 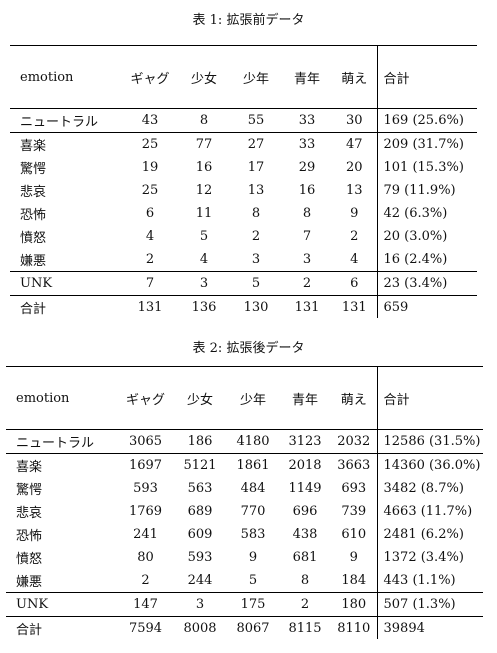 I want to click on row-total: 101 (15.3%), so click(x=426, y=167).